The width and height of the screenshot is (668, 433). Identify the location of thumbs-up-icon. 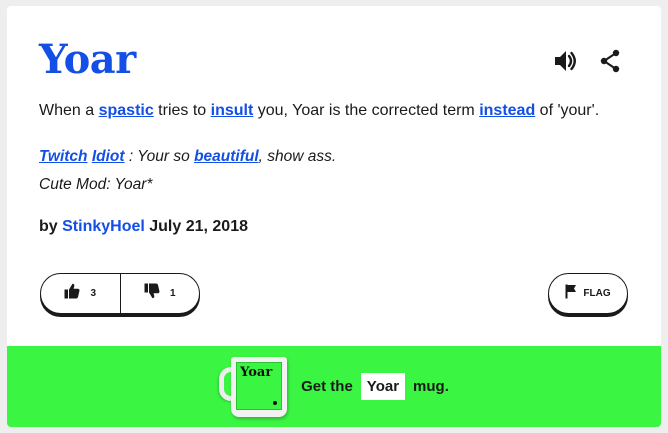
(72, 293).